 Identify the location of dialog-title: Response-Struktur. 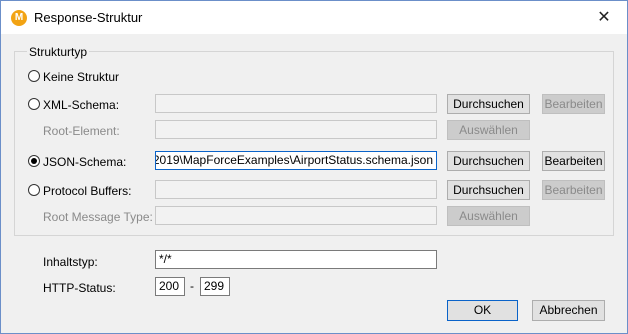
(88, 17).